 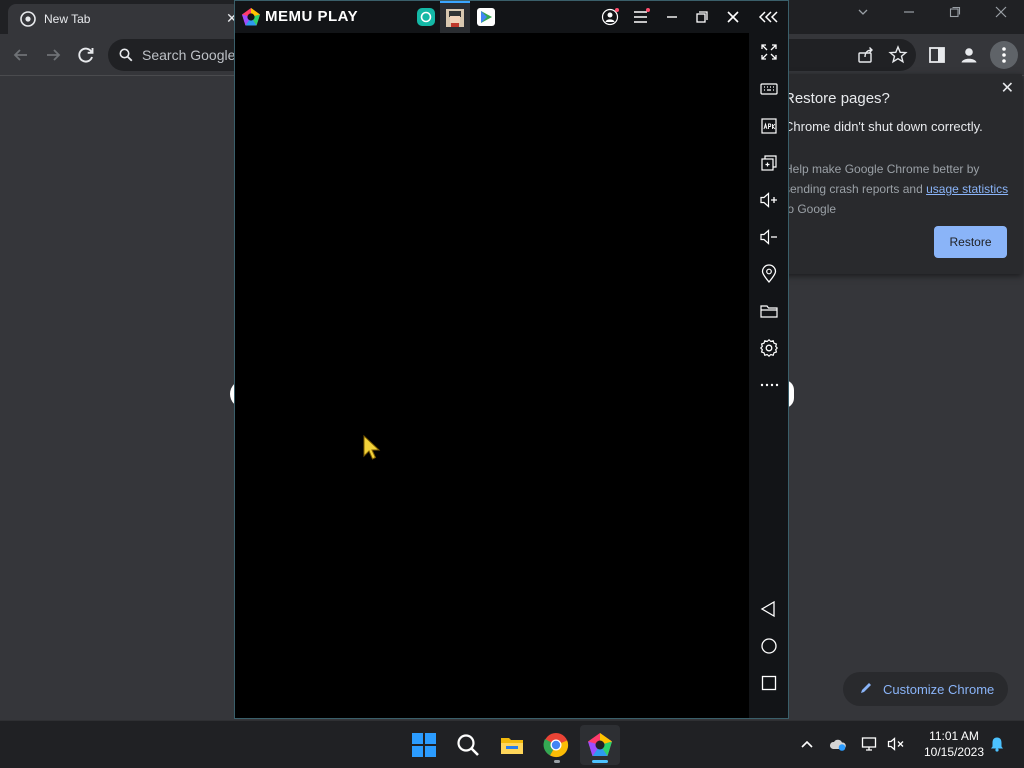 What do you see at coordinates (1001, 13) in the screenshot?
I see `close-window-icon` at bounding box center [1001, 13].